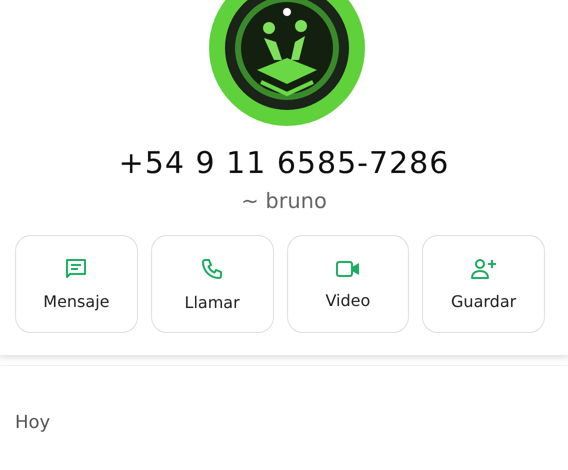  I want to click on phone-icon, so click(212, 268).